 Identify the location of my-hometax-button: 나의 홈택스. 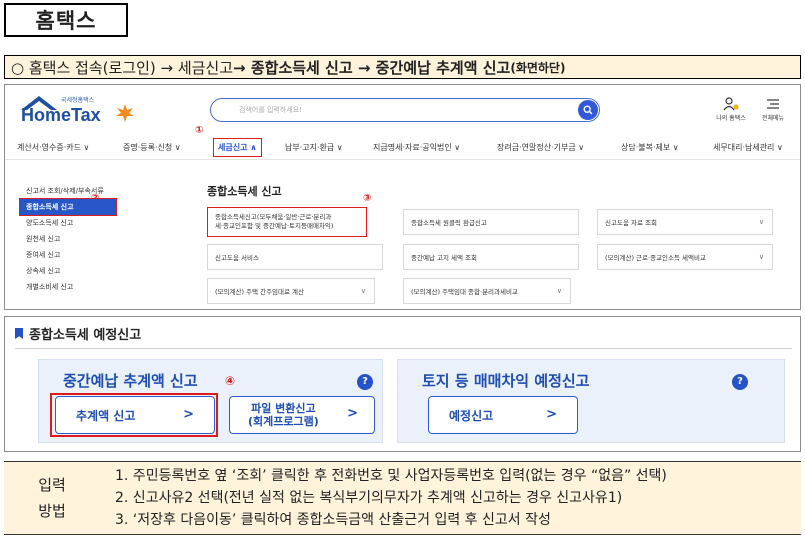
(731, 109).